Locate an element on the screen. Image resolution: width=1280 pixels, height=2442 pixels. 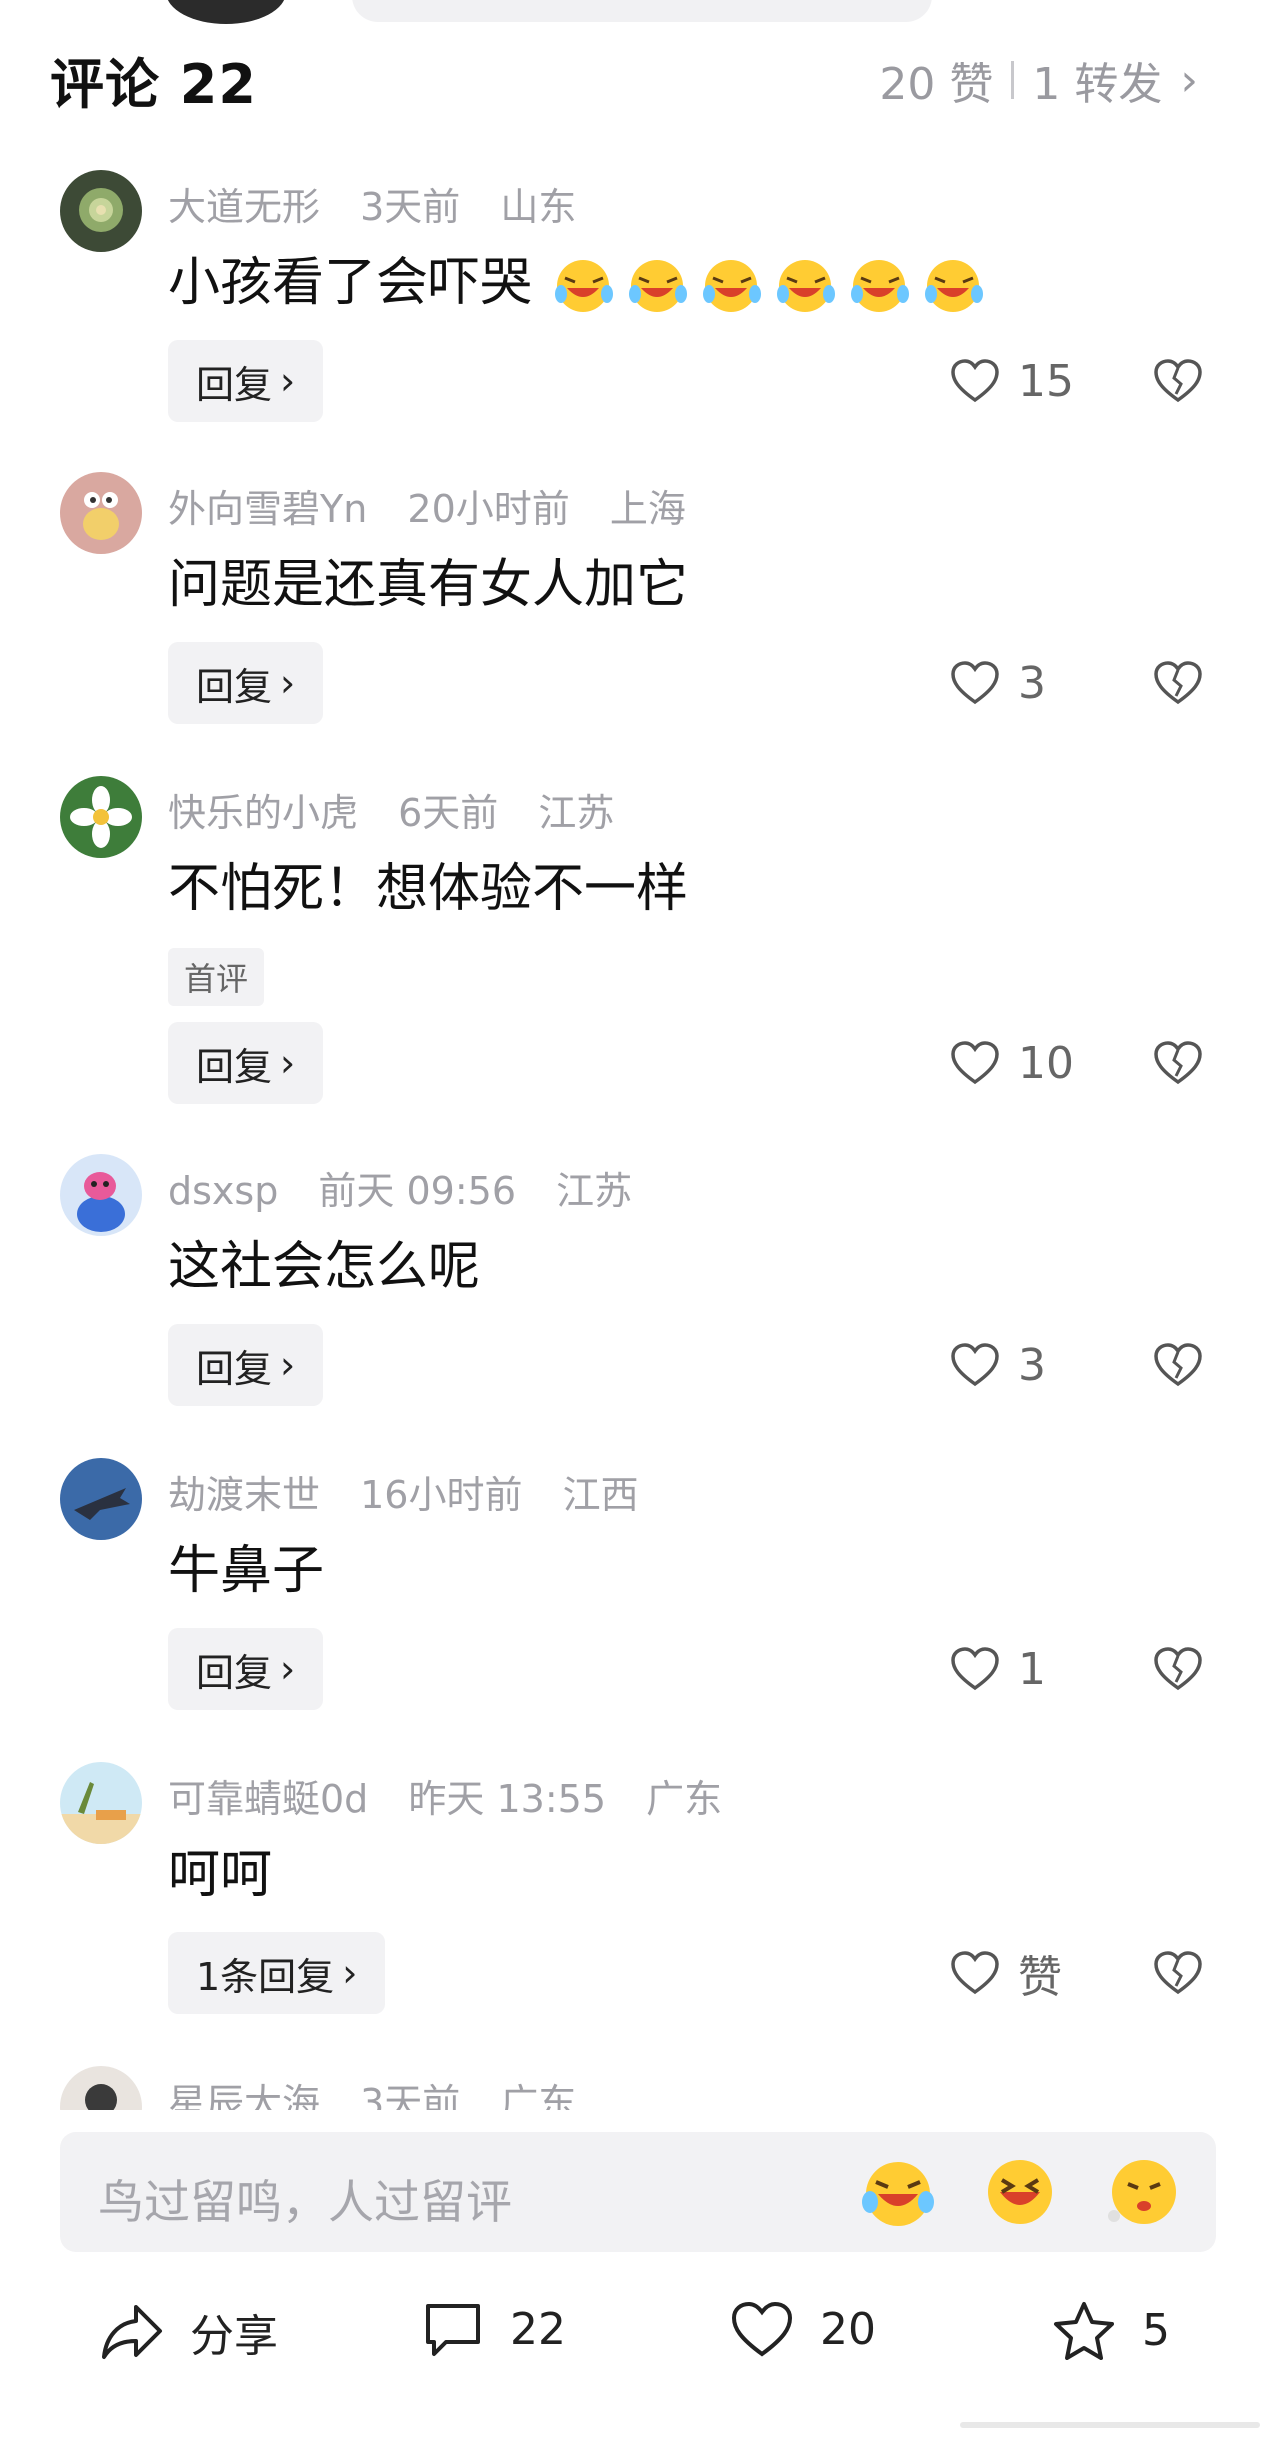
username: dsxsp is located at coordinates (223, 1191).